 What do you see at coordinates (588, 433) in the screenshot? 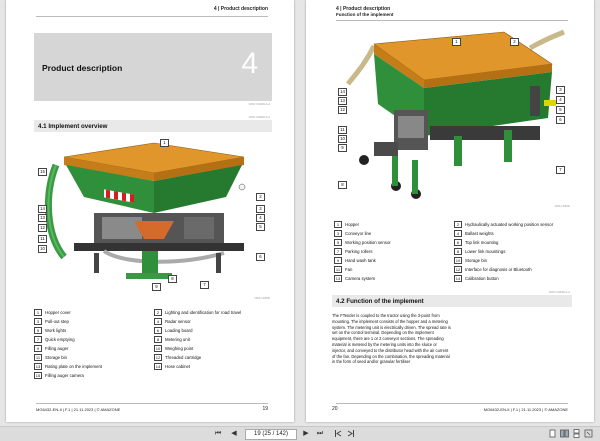
I see `fit-page-icon` at bounding box center [588, 433].